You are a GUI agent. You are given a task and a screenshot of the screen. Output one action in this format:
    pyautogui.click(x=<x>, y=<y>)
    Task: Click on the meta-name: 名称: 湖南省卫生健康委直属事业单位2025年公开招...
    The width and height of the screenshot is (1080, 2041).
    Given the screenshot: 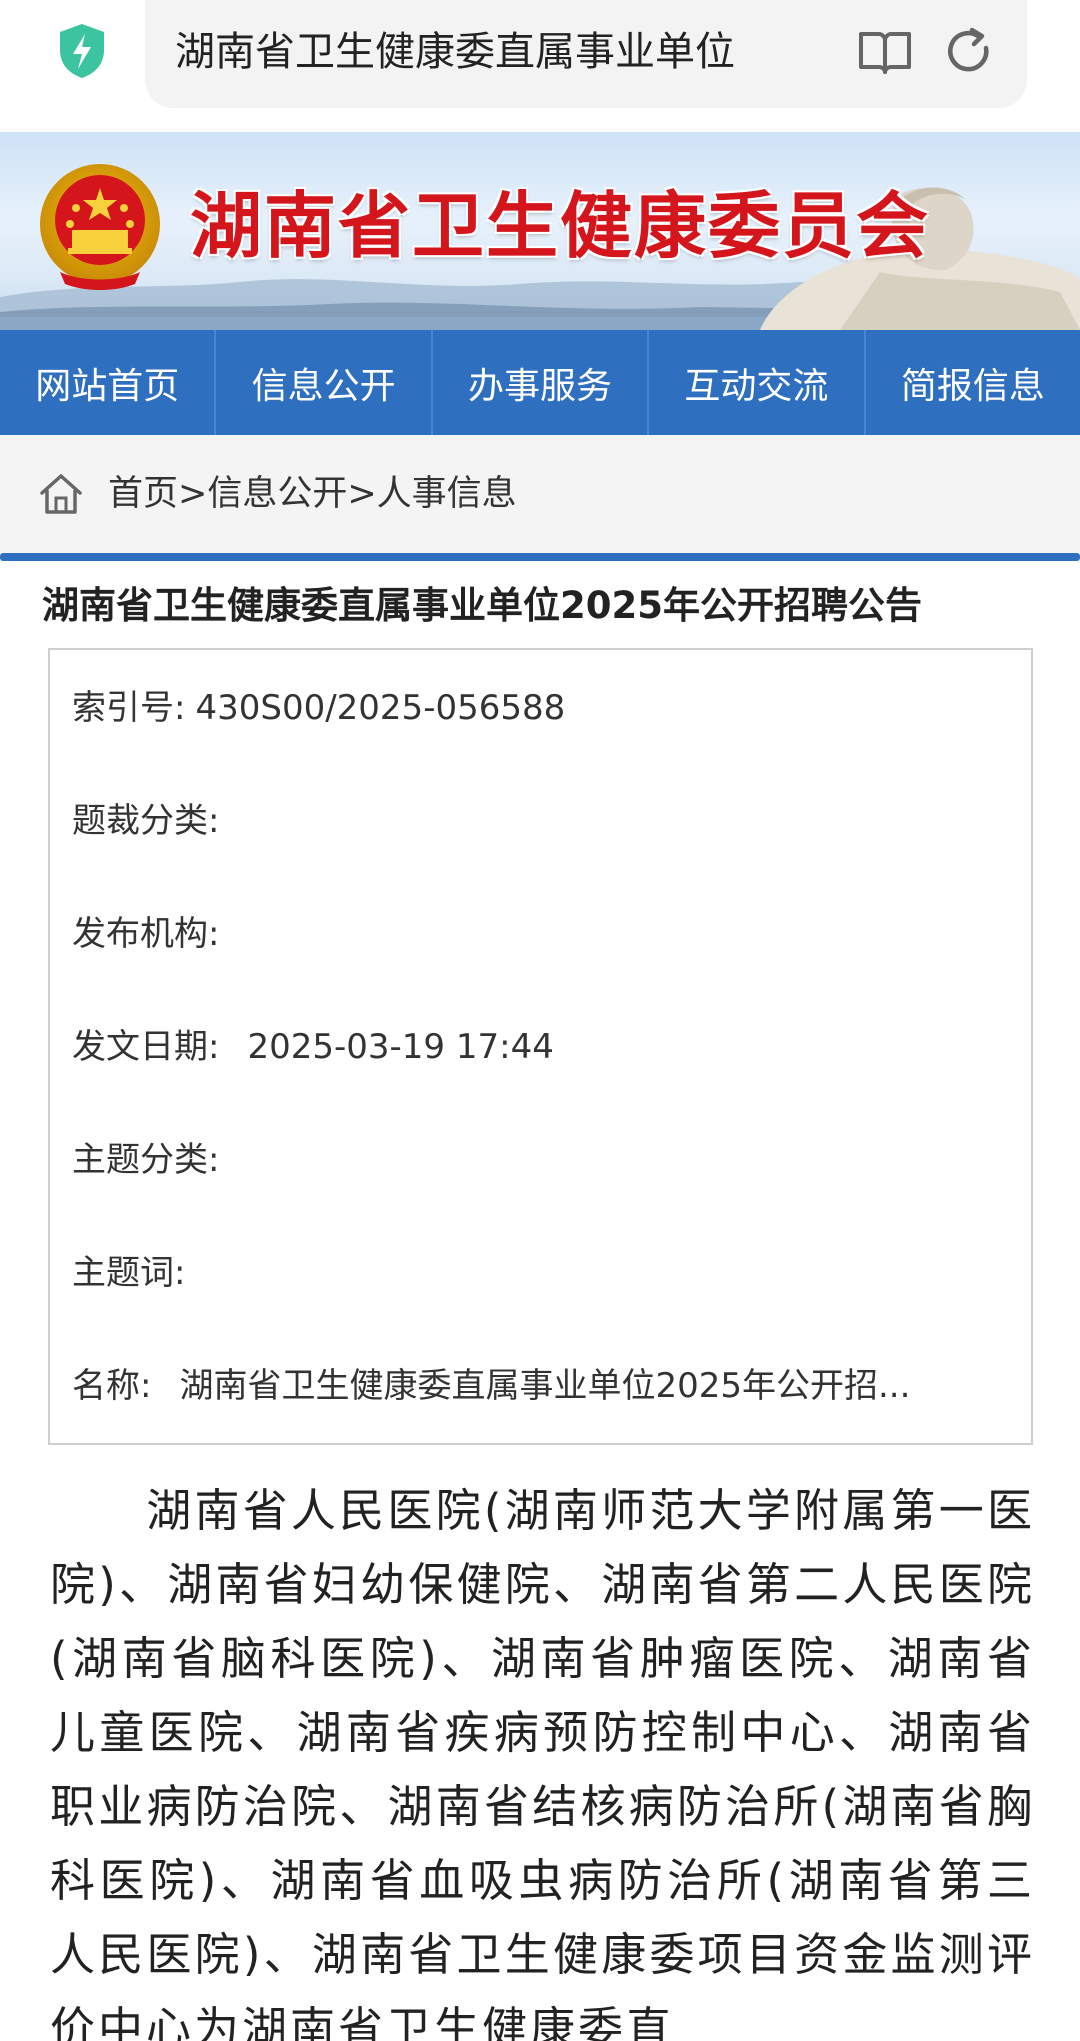 What is the action you would take?
    pyautogui.click(x=542, y=1386)
    